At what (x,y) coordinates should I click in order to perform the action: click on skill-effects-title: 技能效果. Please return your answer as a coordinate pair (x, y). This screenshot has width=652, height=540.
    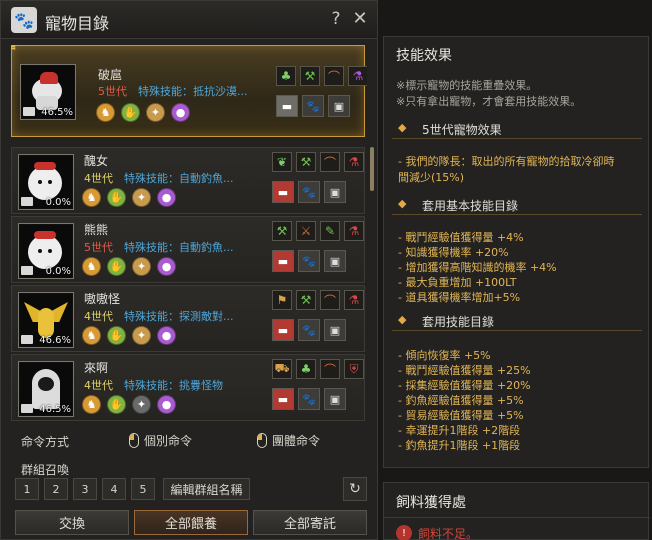
    Looking at the image, I should click on (424, 56).